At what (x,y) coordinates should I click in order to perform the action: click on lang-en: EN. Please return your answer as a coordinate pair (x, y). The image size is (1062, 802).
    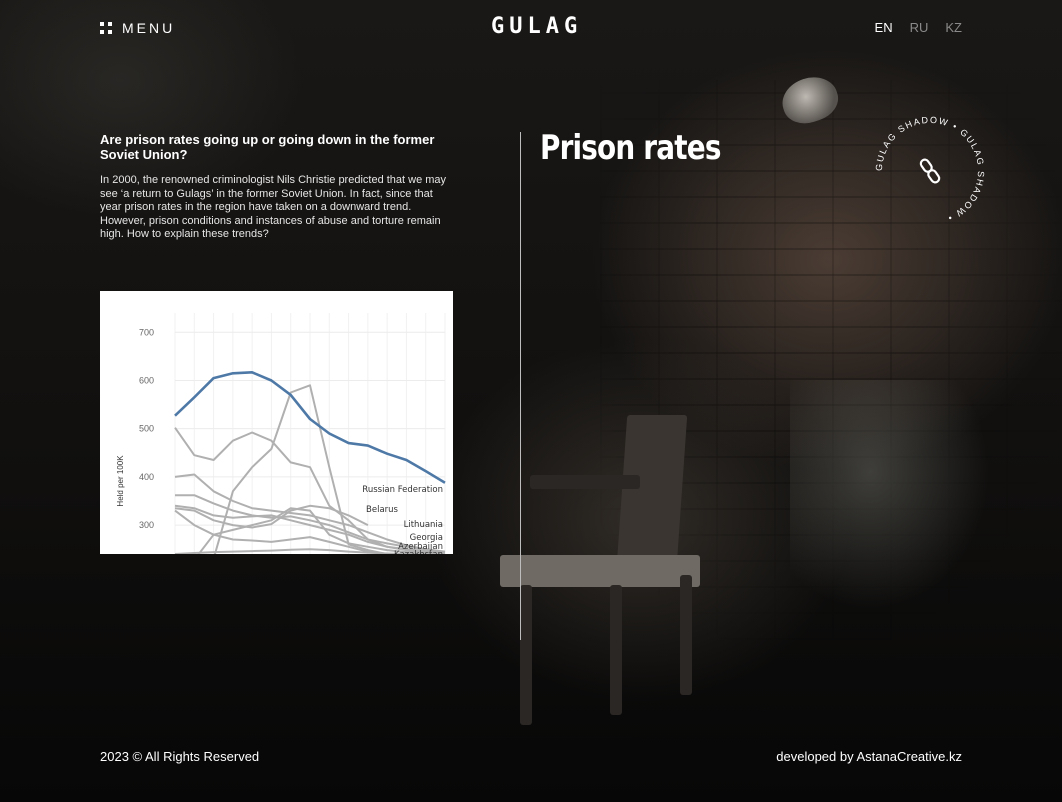
    Looking at the image, I should click on (884, 27).